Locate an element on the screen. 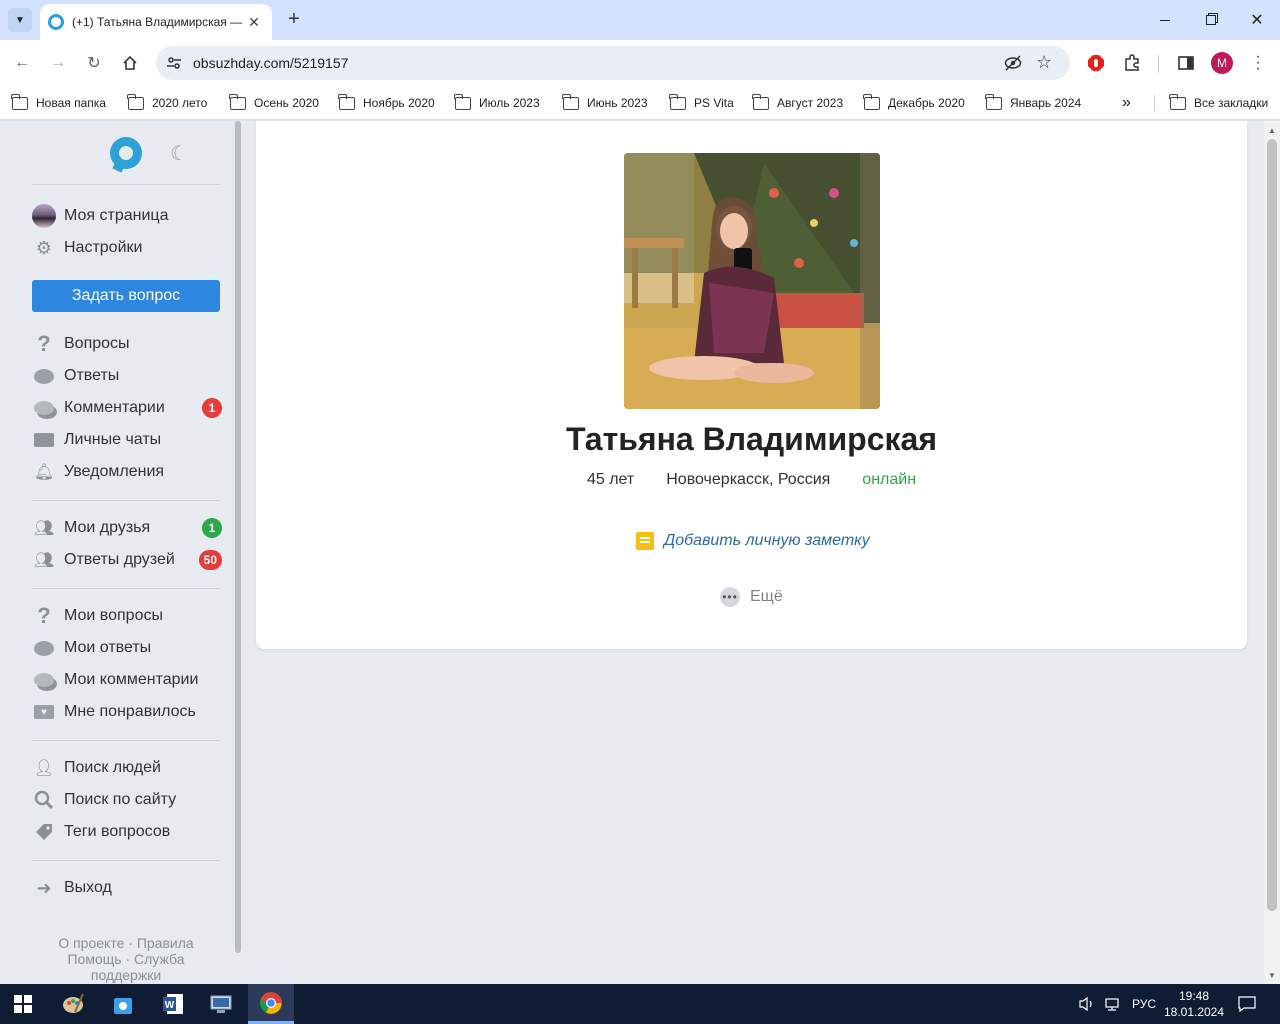  forward-button: → is located at coordinates (58, 63).